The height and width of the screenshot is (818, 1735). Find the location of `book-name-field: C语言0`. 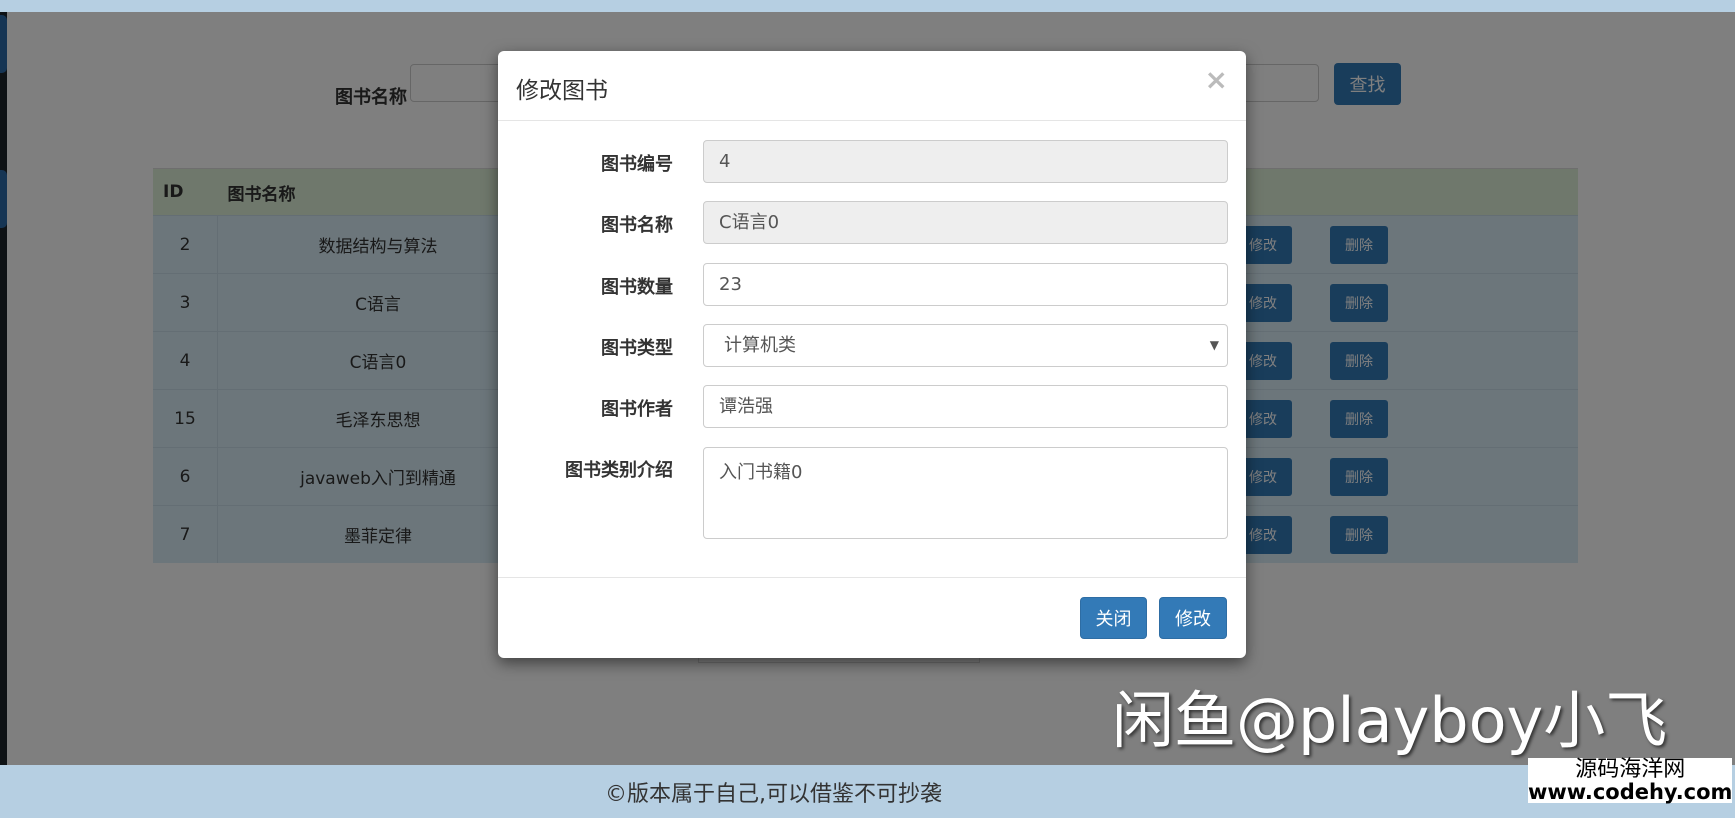

book-name-field: C语言0 is located at coordinates (965, 222).